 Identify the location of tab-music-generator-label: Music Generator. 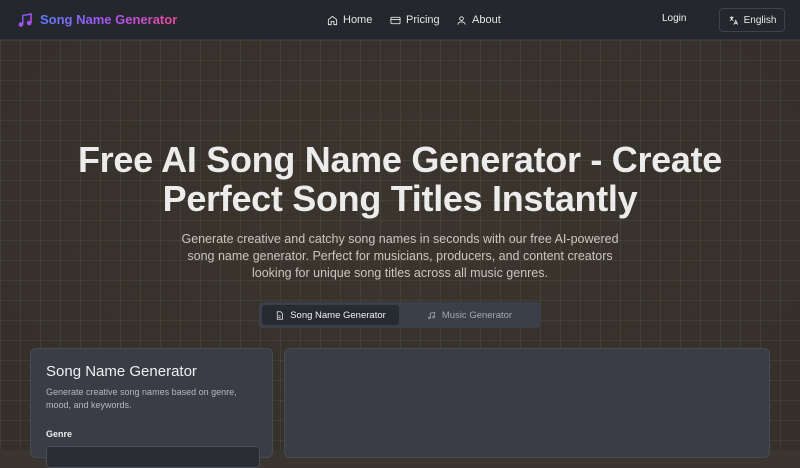
(477, 315).